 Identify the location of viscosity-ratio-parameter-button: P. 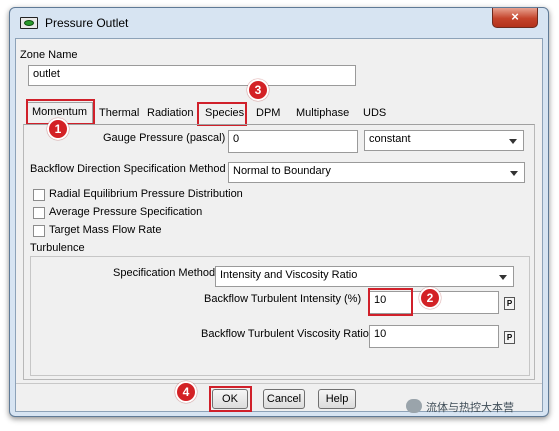
(509, 337).